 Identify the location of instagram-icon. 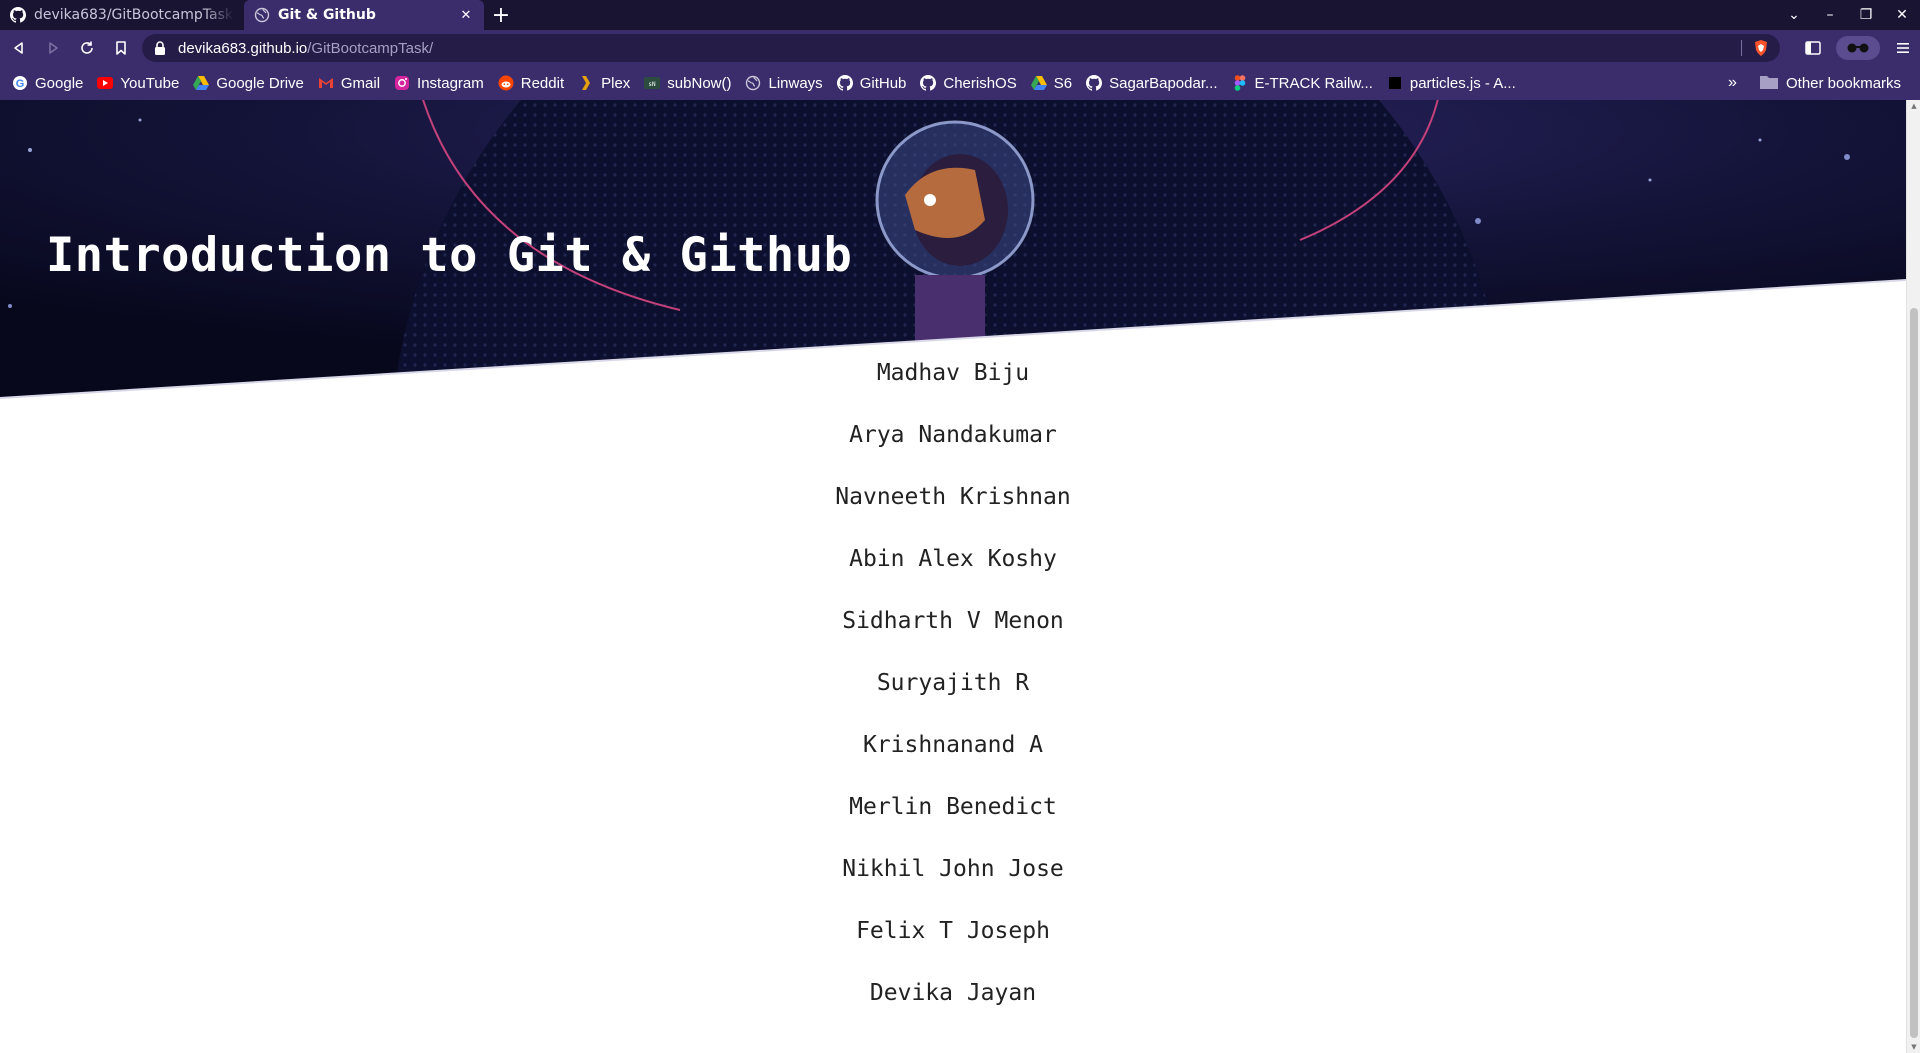
(402, 83).